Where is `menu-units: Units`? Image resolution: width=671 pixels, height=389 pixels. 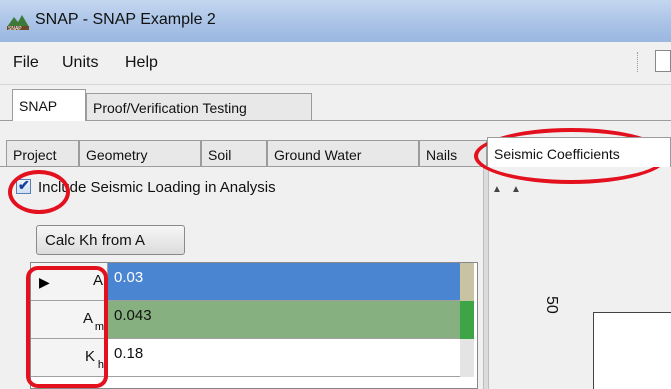 menu-units: Units is located at coordinates (80, 63).